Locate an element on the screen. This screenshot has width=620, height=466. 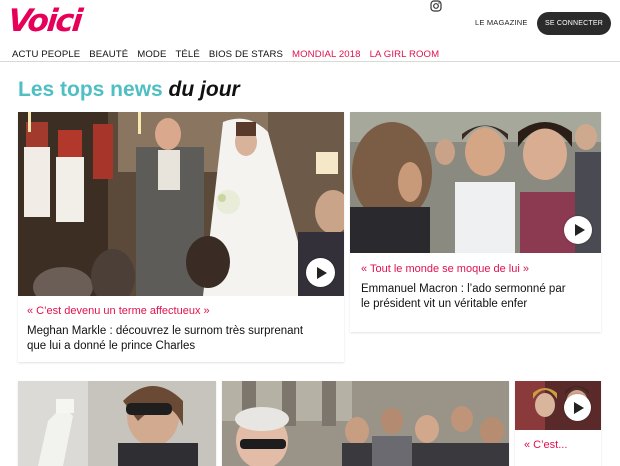
section-title-main: Les tops news is located at coordinates (90, 89).